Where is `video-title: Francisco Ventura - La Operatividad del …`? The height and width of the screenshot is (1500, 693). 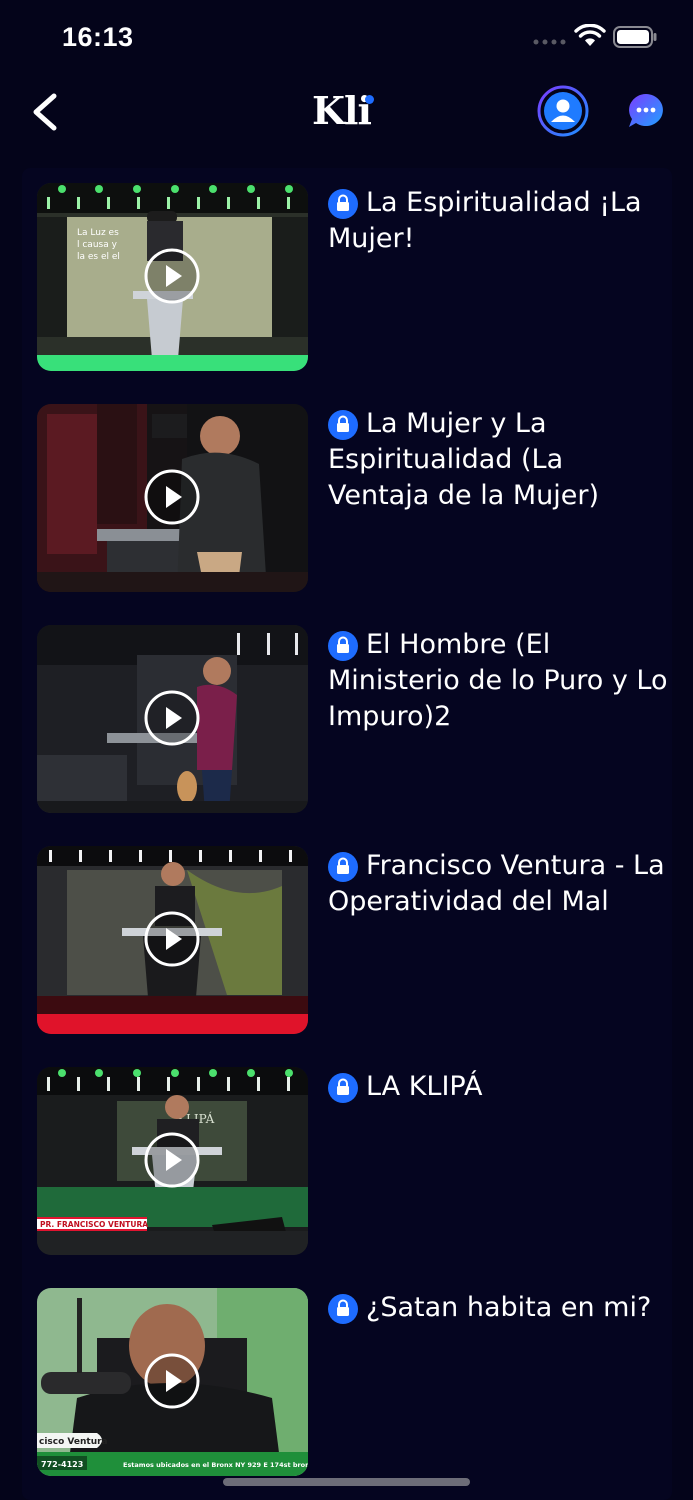
video-title: Francisco Ventura - La Operatividad del … is located at coordinates (496, 883).